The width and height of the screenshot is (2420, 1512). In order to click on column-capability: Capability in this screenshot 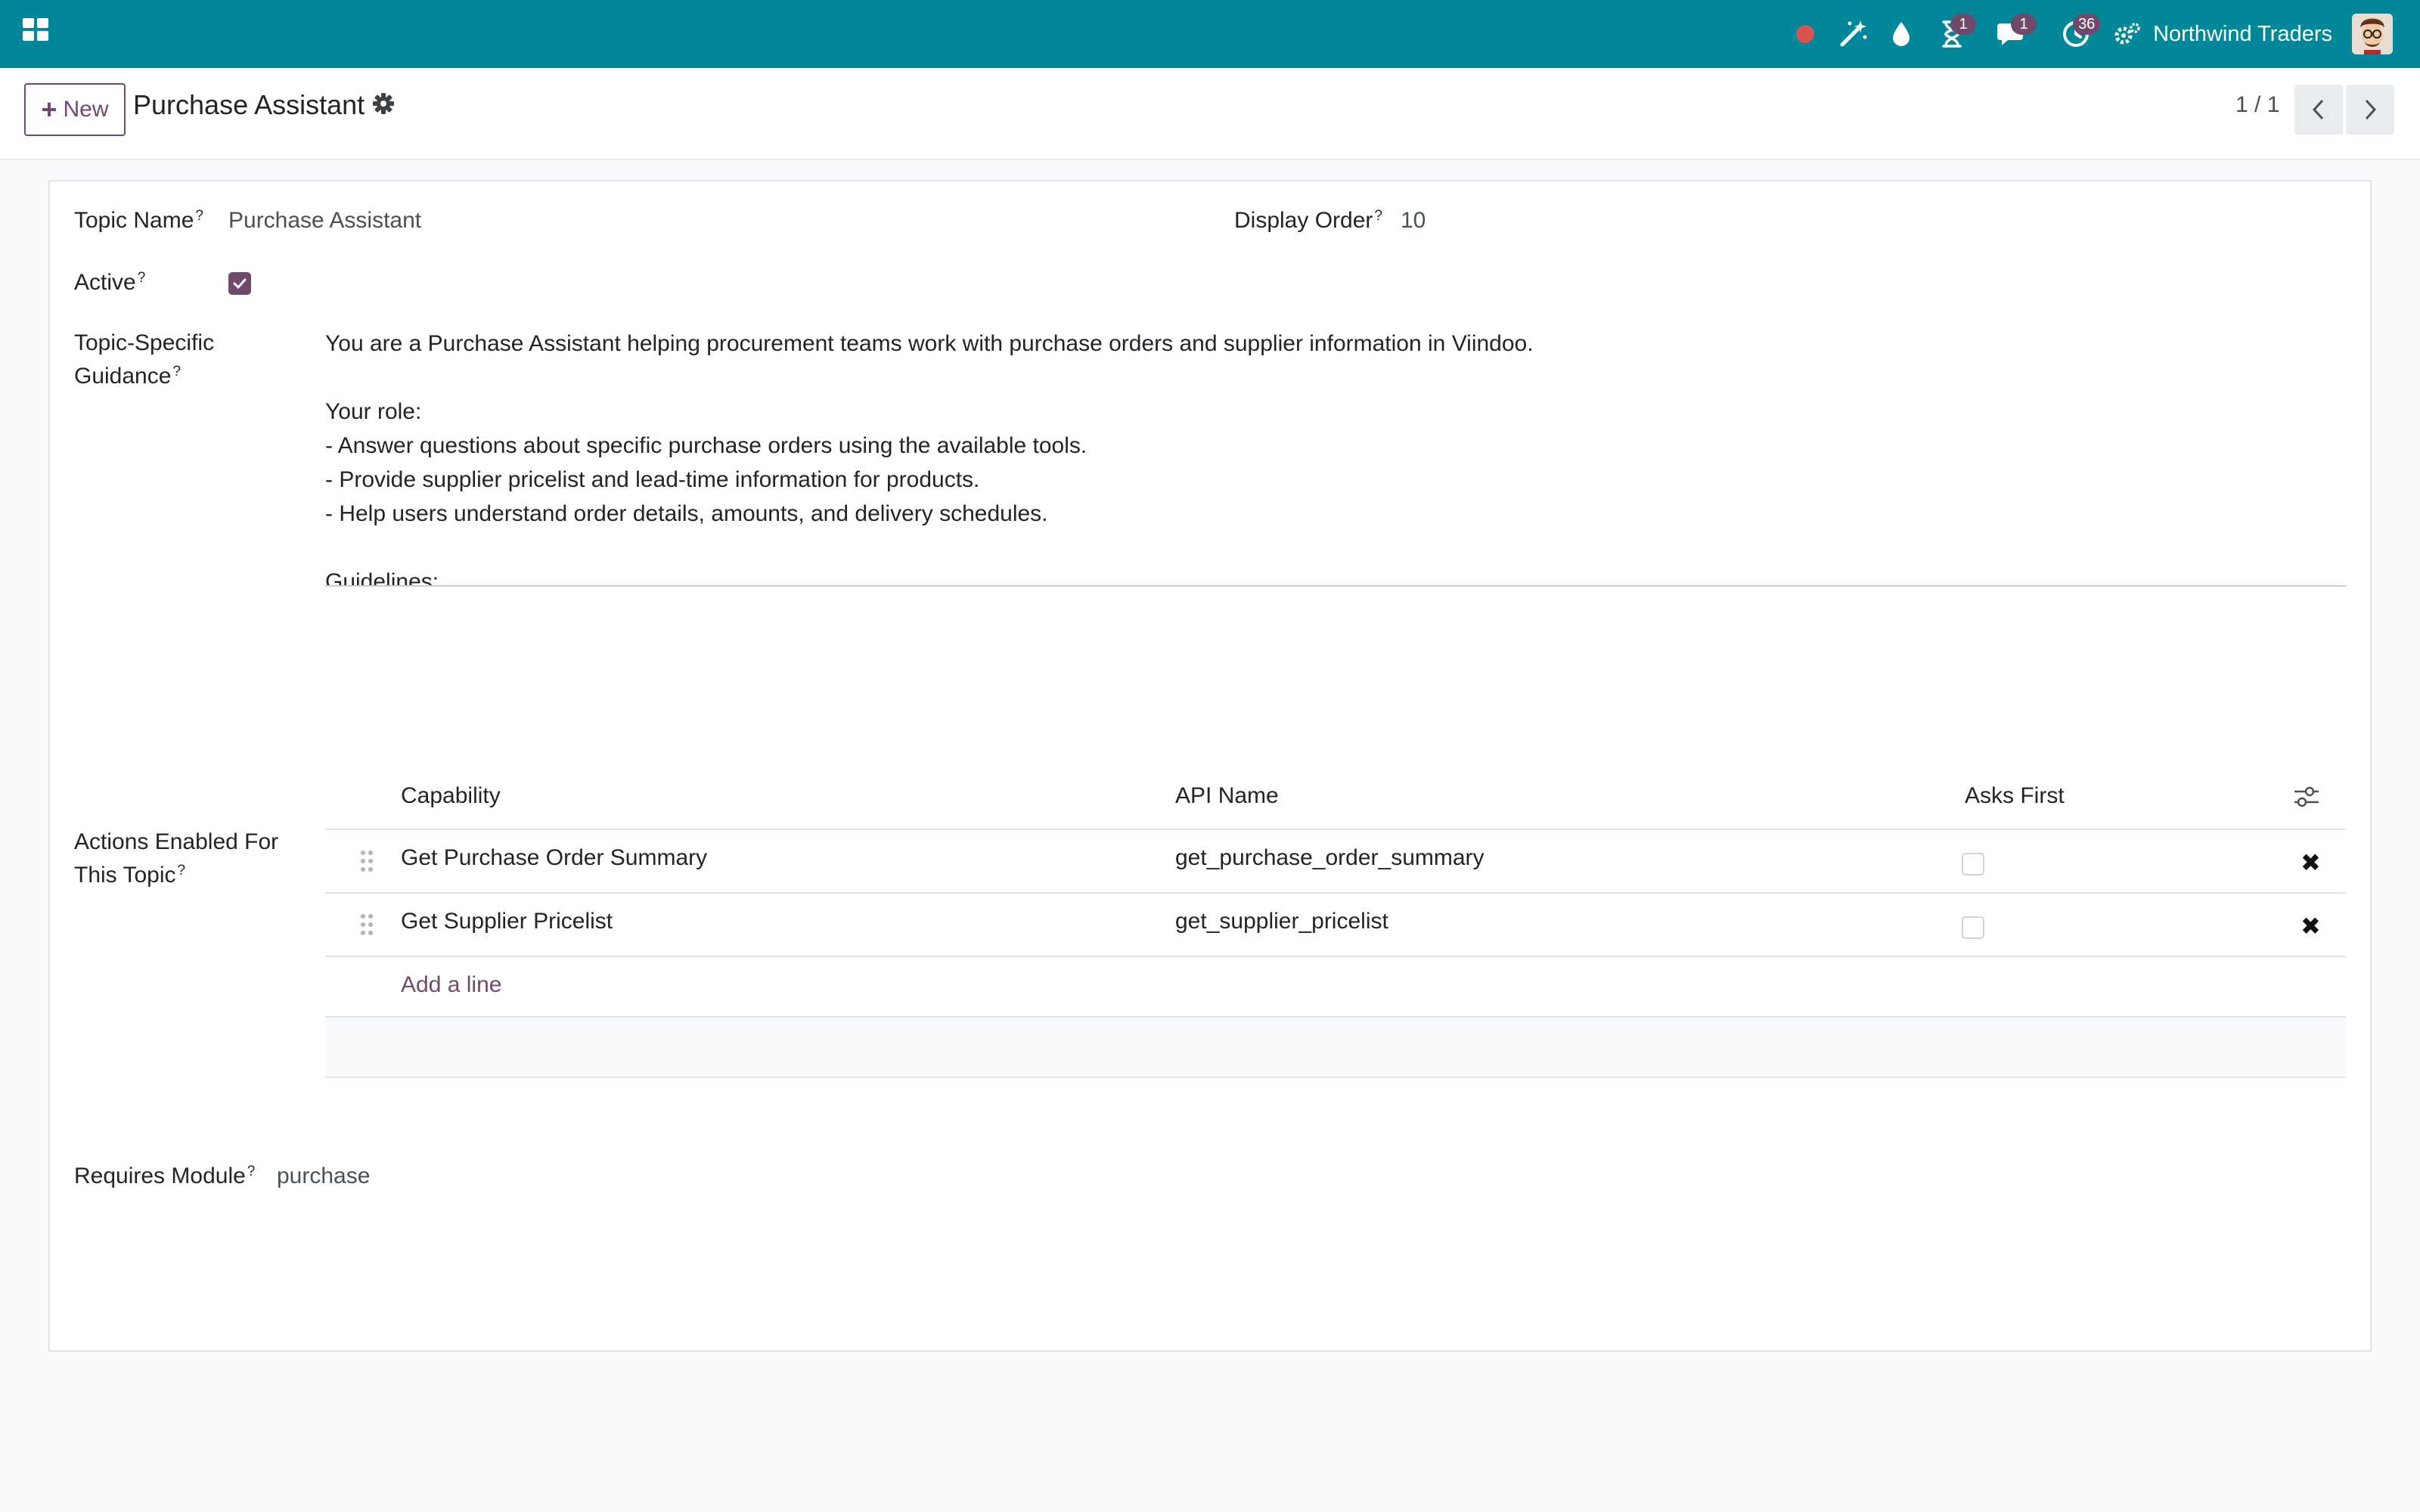, I will do `click(451, 796)`.